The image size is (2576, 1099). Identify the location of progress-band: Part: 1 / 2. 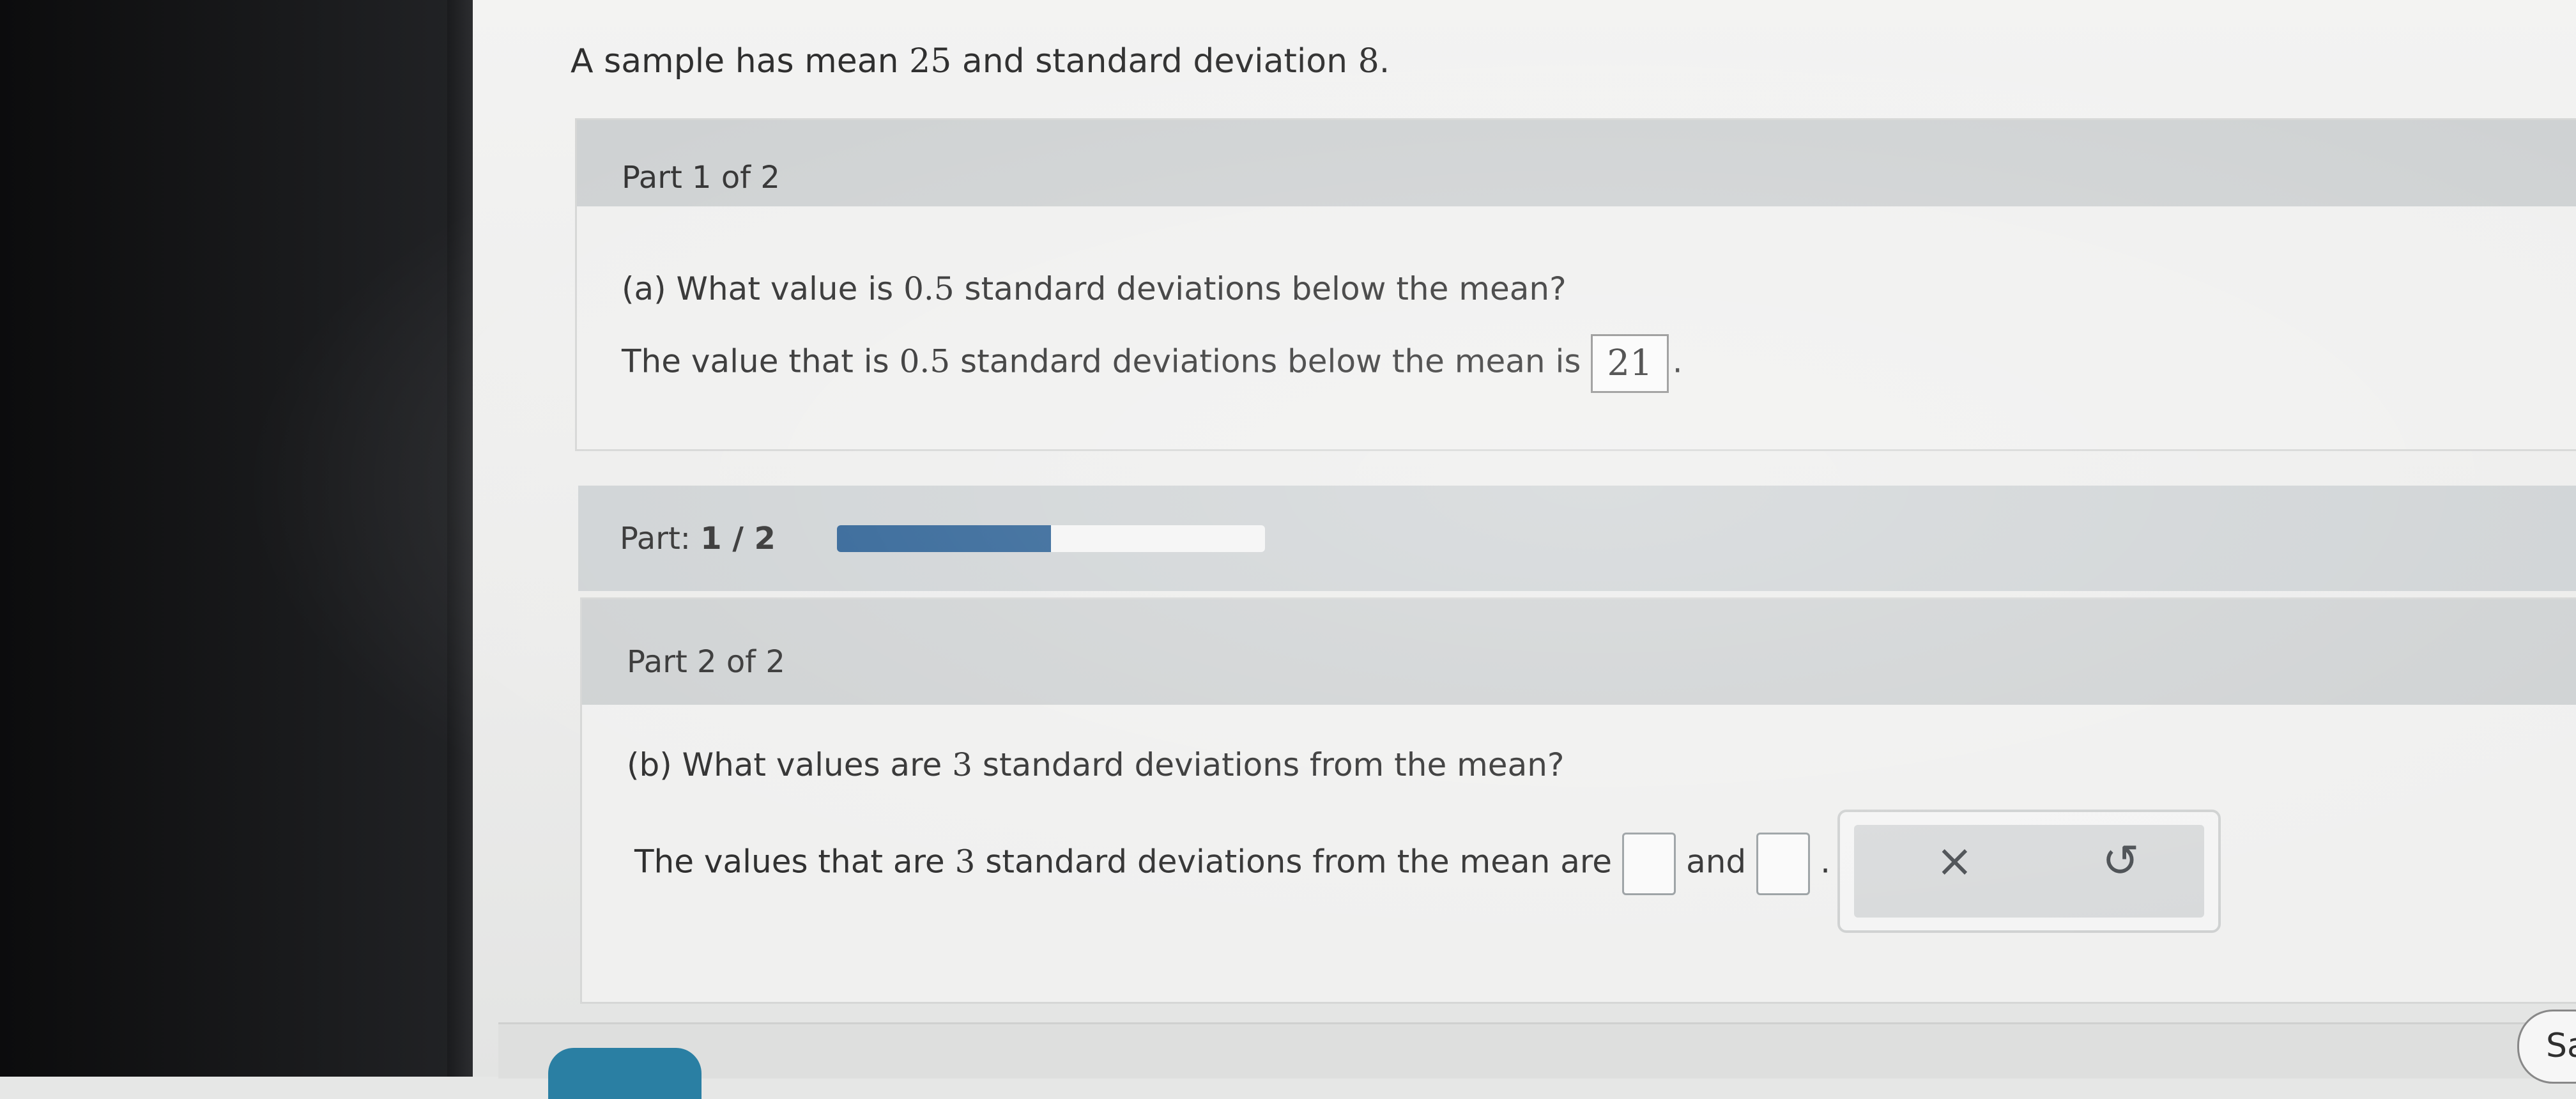
(1577, 538).